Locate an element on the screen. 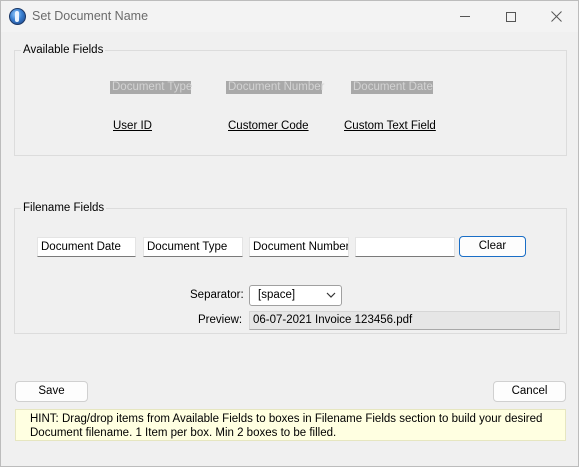 The height and width of the screenshot is (467, 579). close-icon is located at coordinates (556, 16).